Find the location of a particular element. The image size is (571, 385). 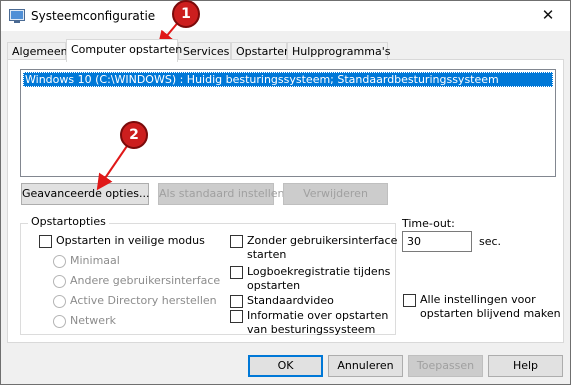

radio-network is located at coordinates (59, 321).